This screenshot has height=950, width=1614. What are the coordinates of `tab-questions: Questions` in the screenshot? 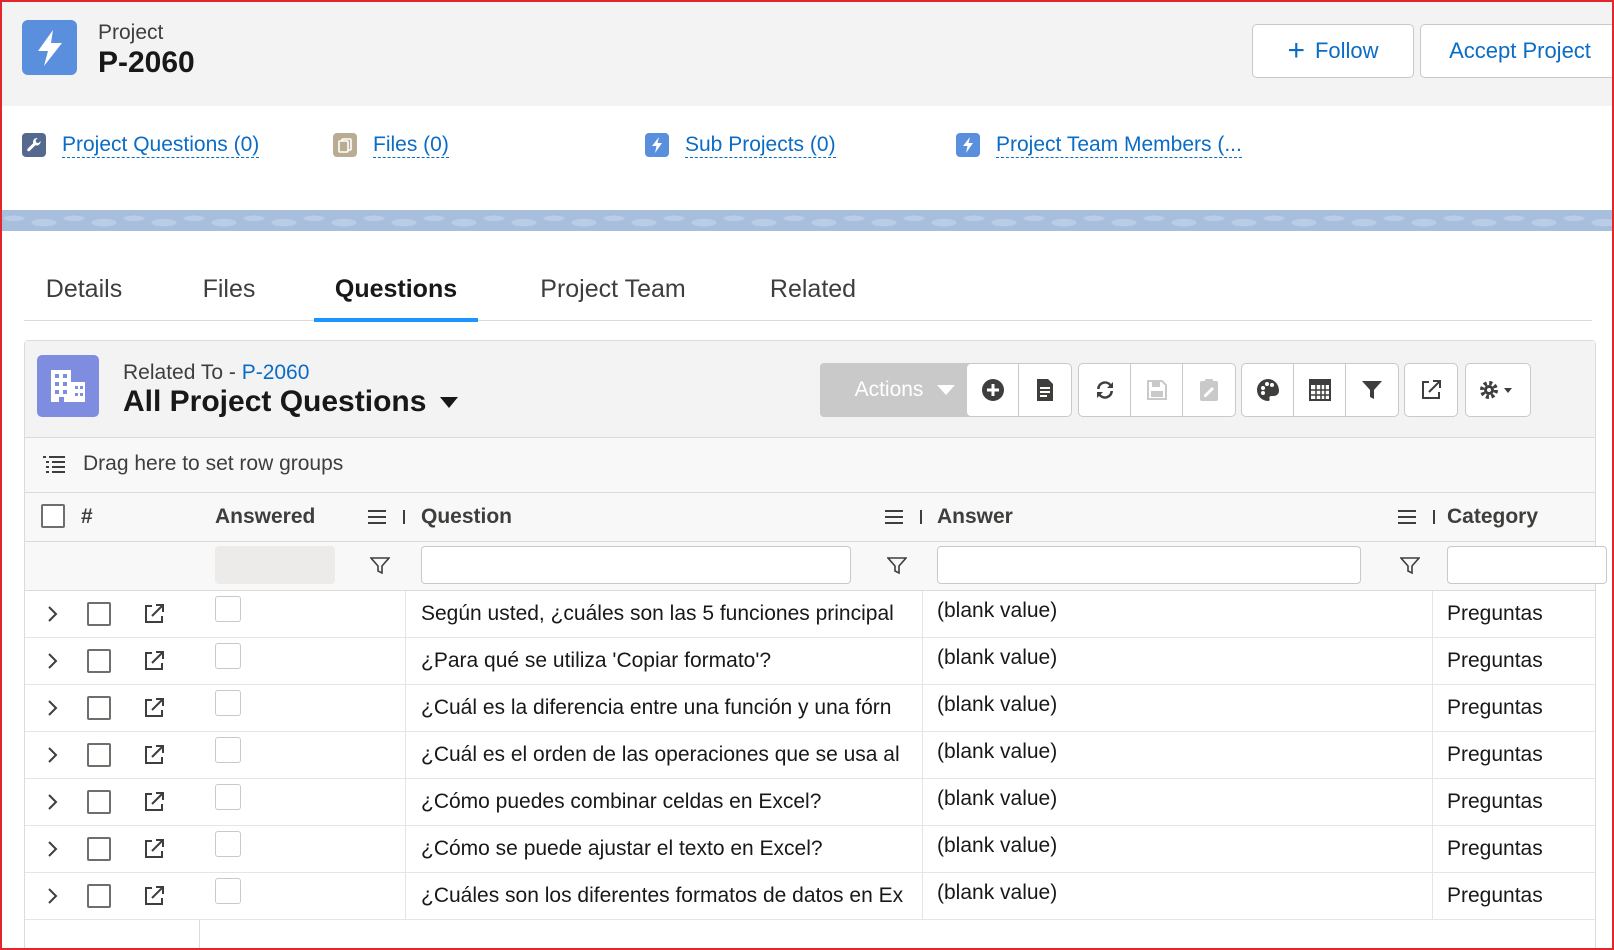 It's located at (396, 290).